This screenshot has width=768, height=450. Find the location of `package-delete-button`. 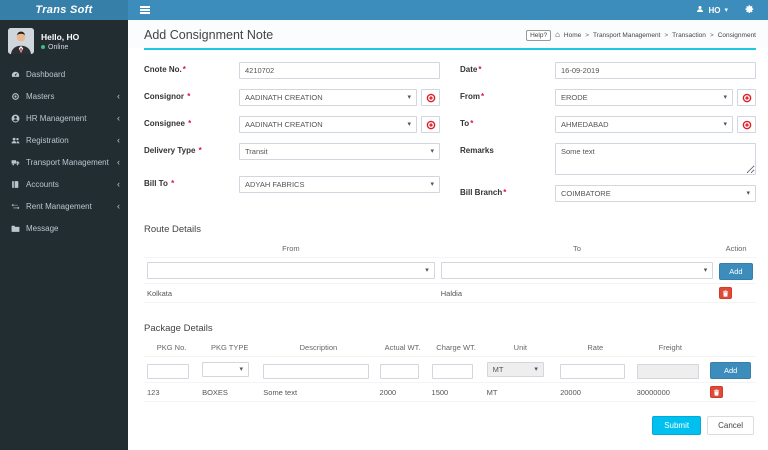

package-delete-button is located at coordinates (716, 392).